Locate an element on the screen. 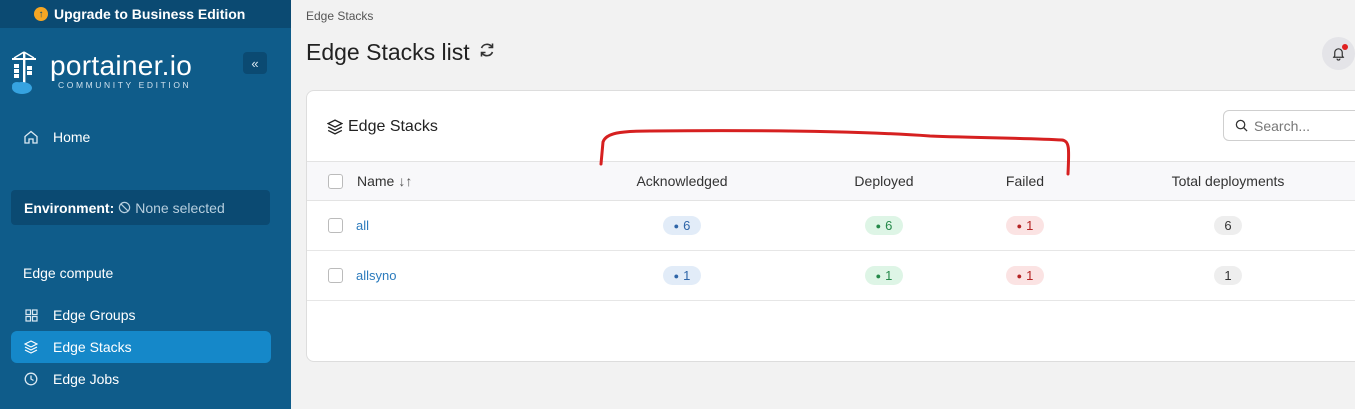  arrow-up-circle-icon: ↑ is located at coordinates (41, 14).